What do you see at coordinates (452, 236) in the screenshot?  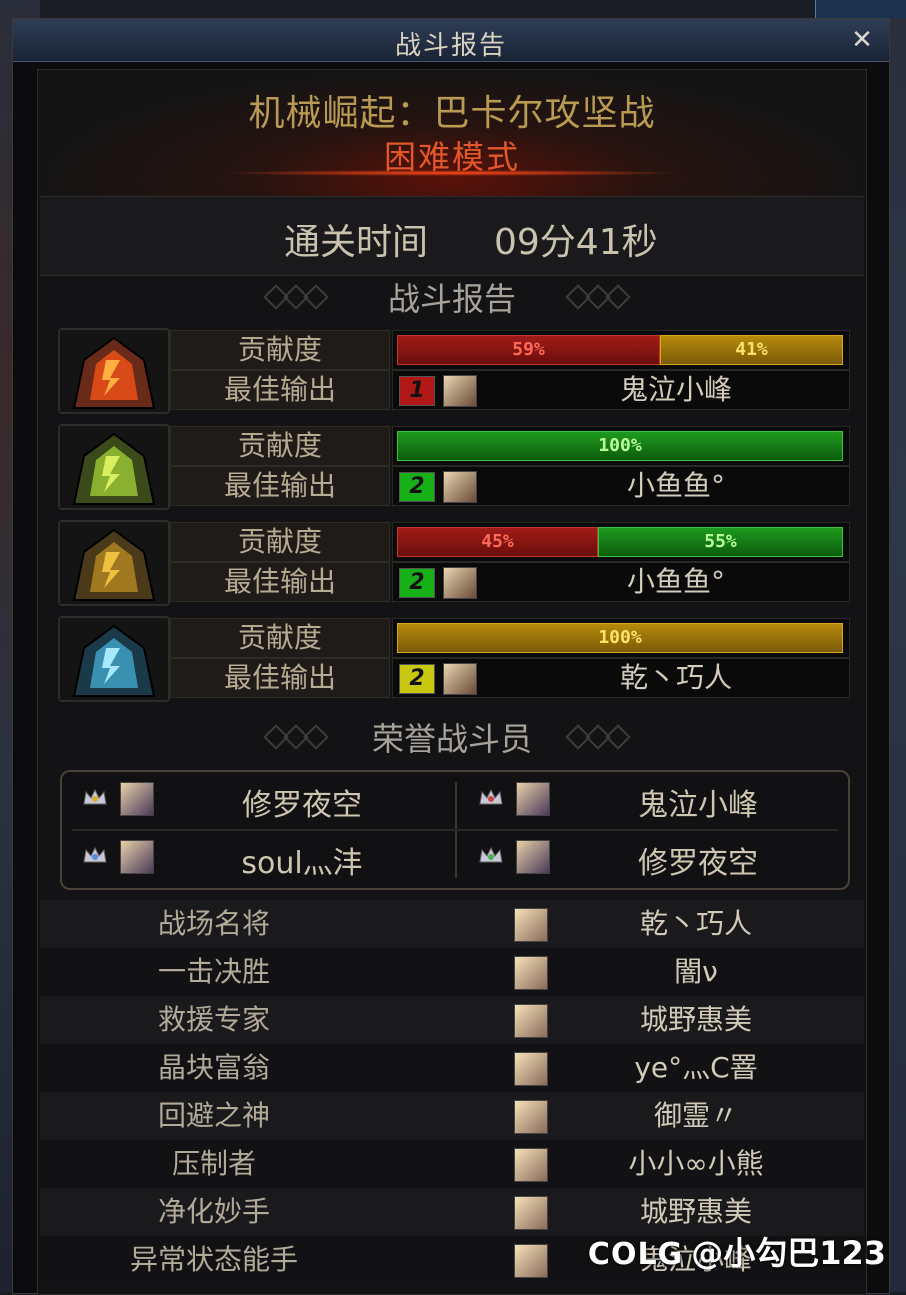 I see `clear-time-box: 通关时间 09分41秒` at bounding box center [452, 236].